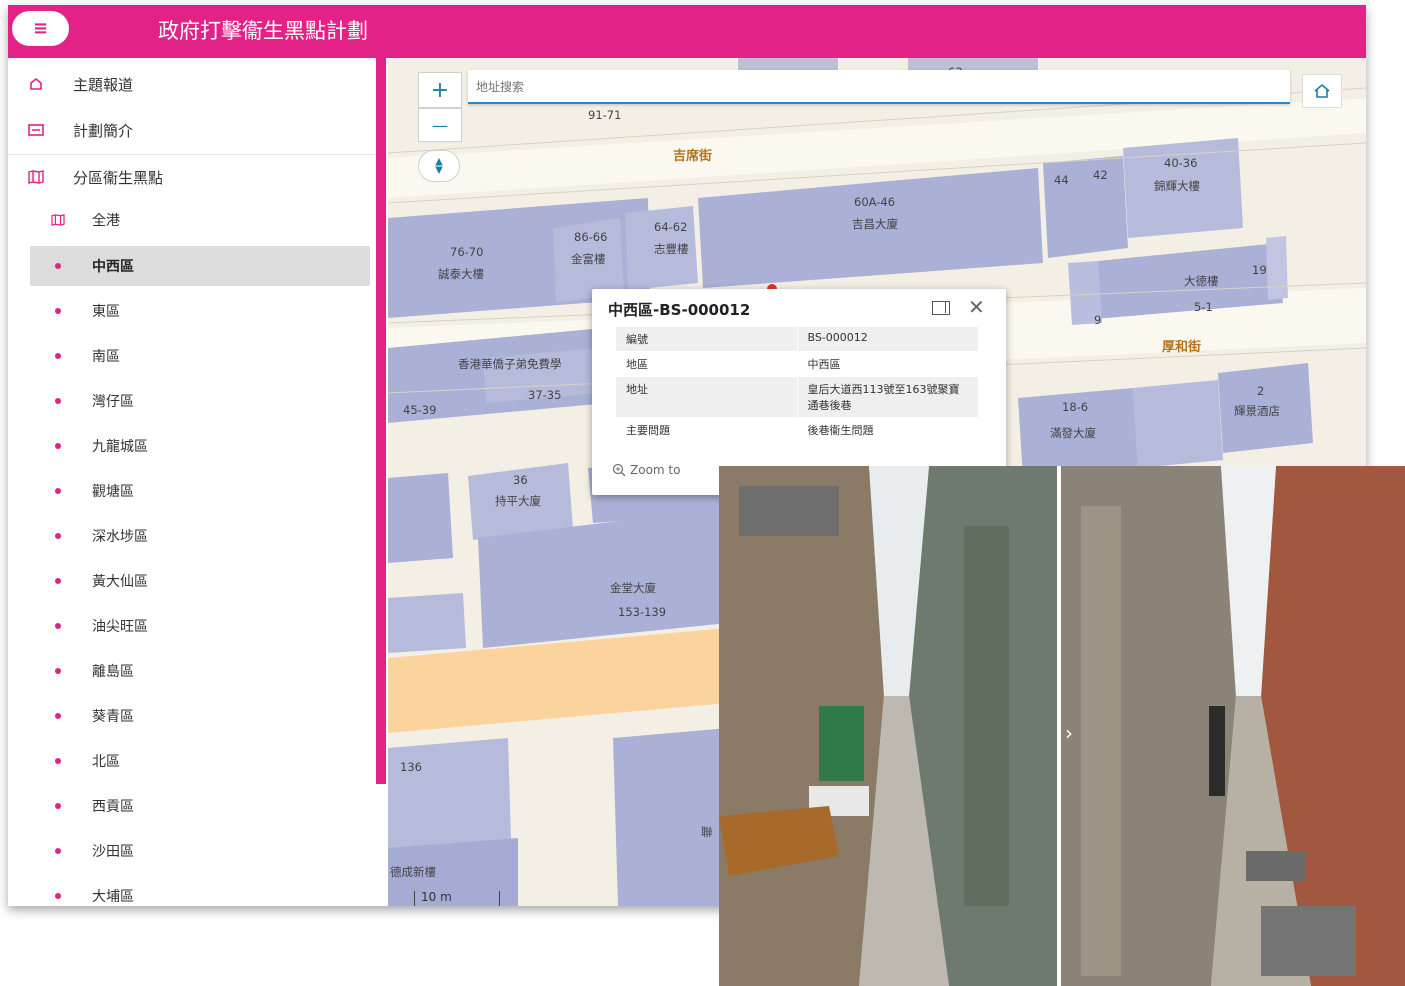 This screenshot has height=986, width=1405. What do you see at coordinates (461, 274) in the screenshot?
I see `map-label: 誠泰大樓` at bounding box center [461, 274].